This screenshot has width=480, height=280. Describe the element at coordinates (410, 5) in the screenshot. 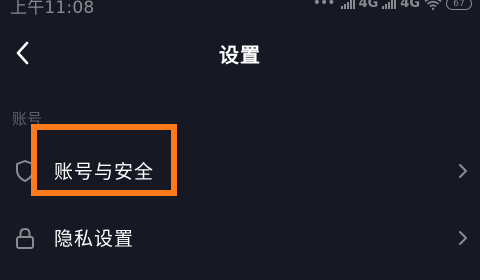

I see `network-type-2: 4G` at that location.